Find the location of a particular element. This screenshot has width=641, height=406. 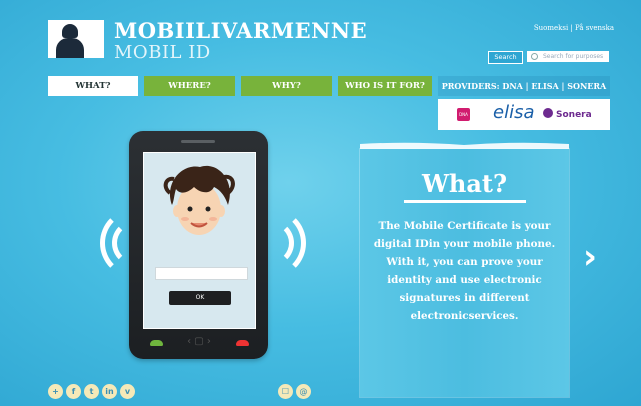

sonera-logo-text: Sonera is located at coordinates (574, 115).